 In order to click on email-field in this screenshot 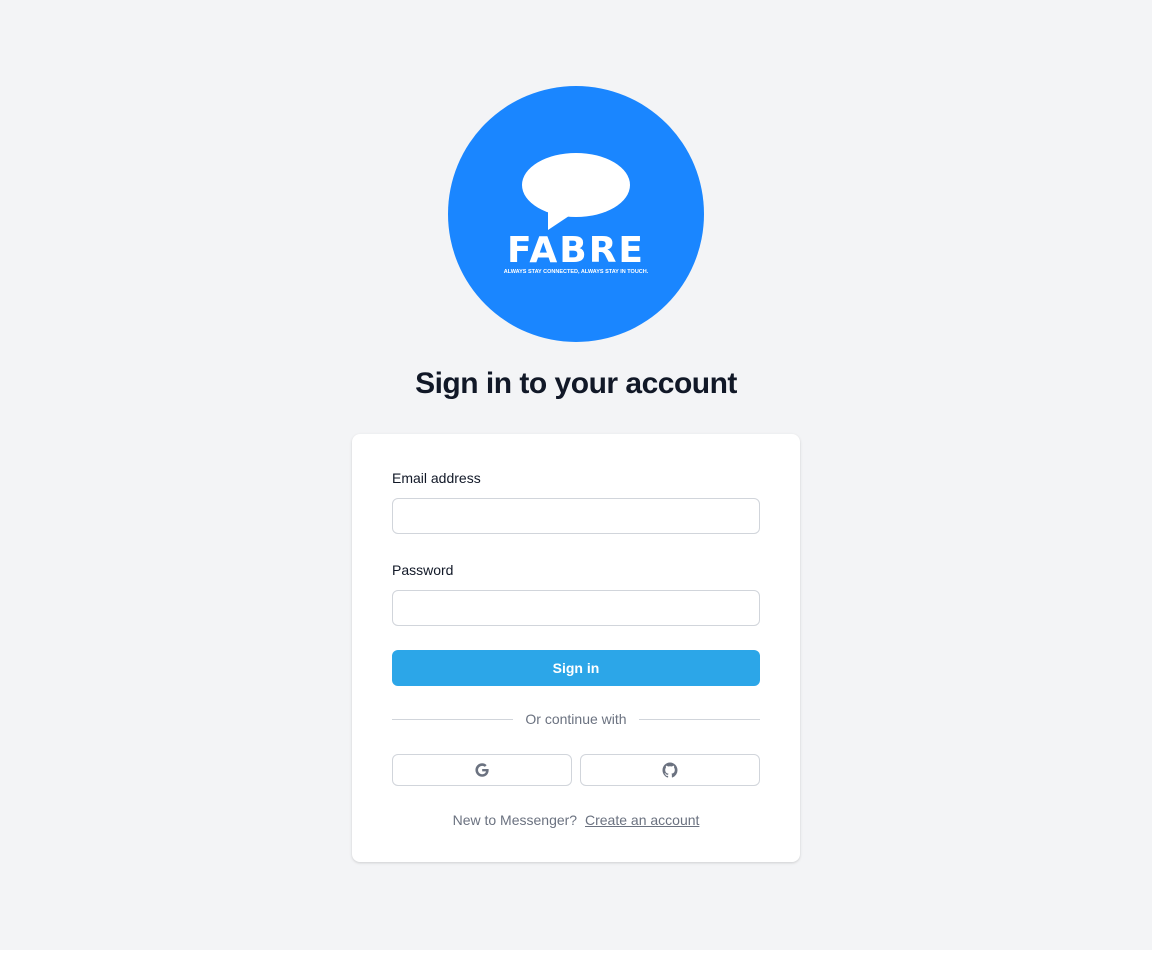, I will do `click(576, 516)`.